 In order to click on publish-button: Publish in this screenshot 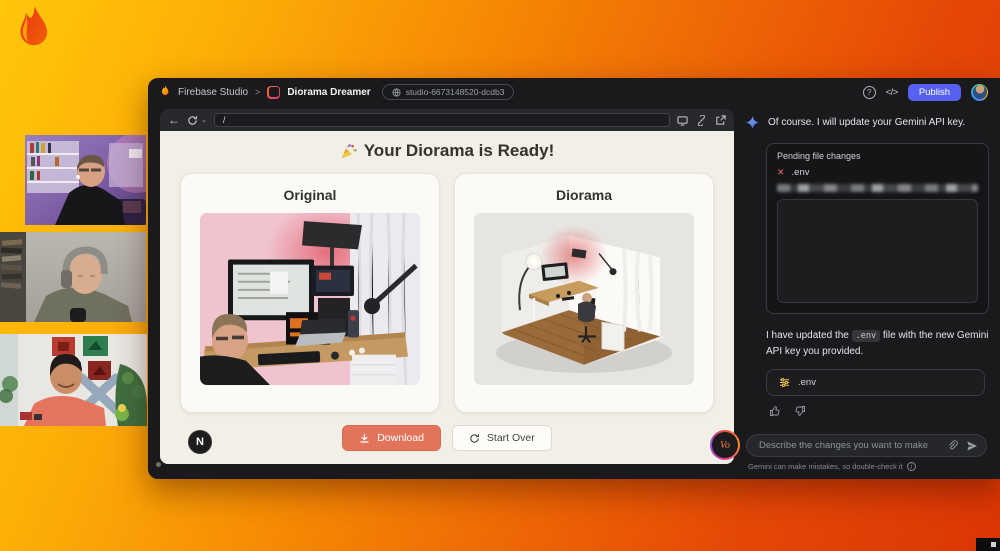, I will do `click(934, 92)`.